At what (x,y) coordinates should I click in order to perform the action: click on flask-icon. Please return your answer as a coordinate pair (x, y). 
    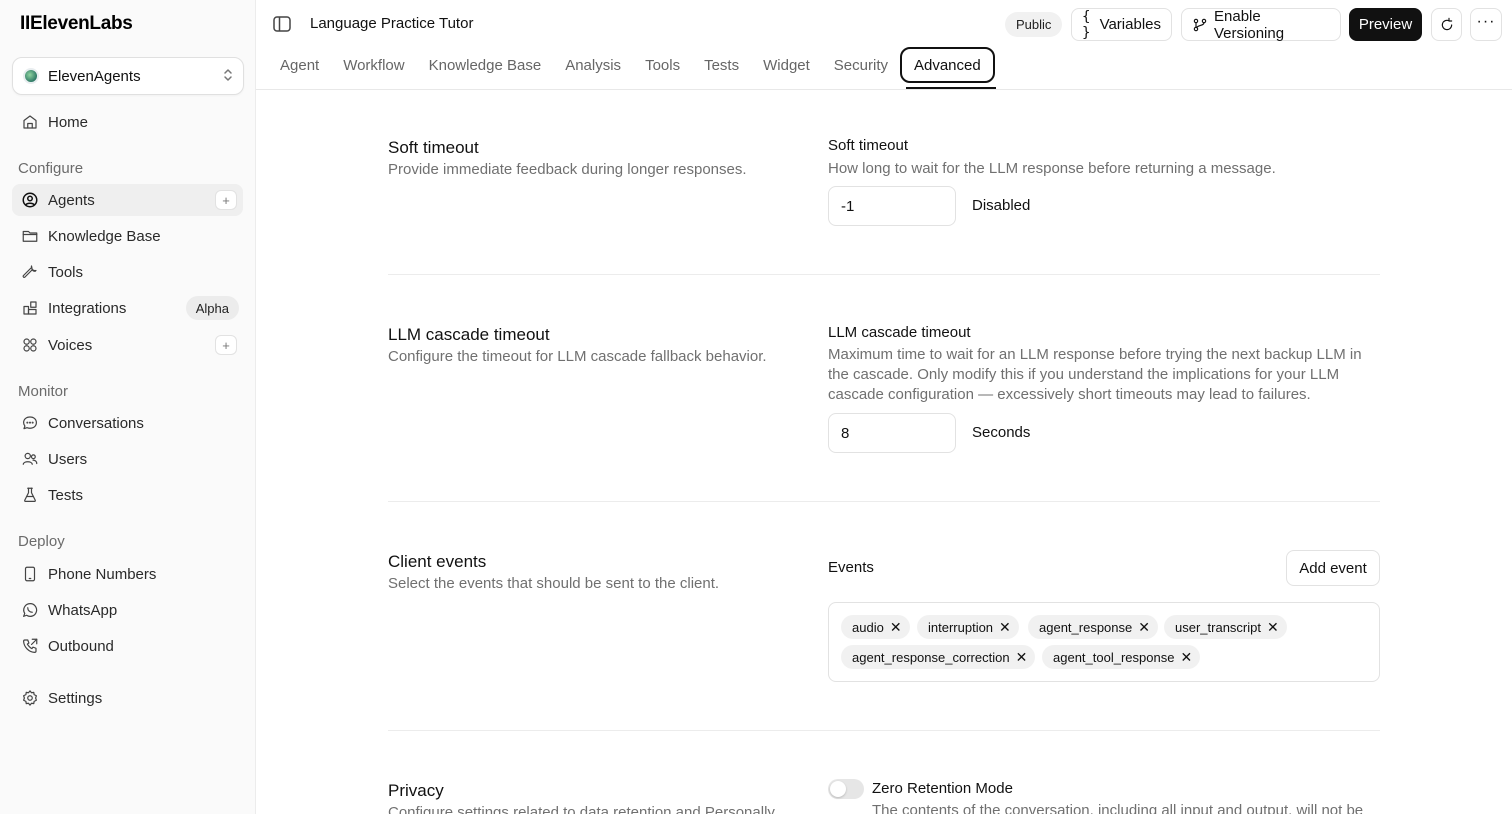
    Looking at the image, I should click on (30, 495).